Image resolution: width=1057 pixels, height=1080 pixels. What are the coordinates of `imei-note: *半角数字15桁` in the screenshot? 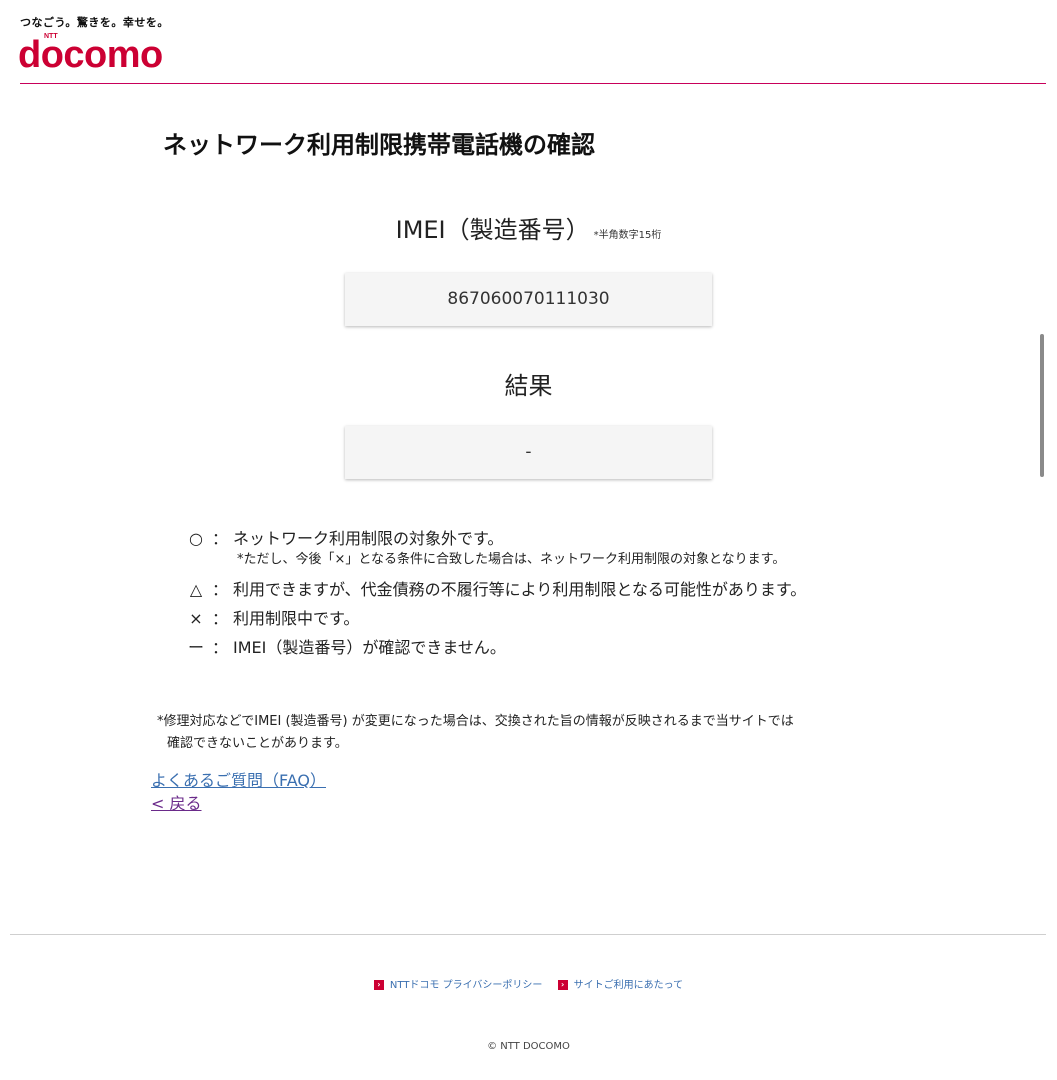 It's located at (627, 235).